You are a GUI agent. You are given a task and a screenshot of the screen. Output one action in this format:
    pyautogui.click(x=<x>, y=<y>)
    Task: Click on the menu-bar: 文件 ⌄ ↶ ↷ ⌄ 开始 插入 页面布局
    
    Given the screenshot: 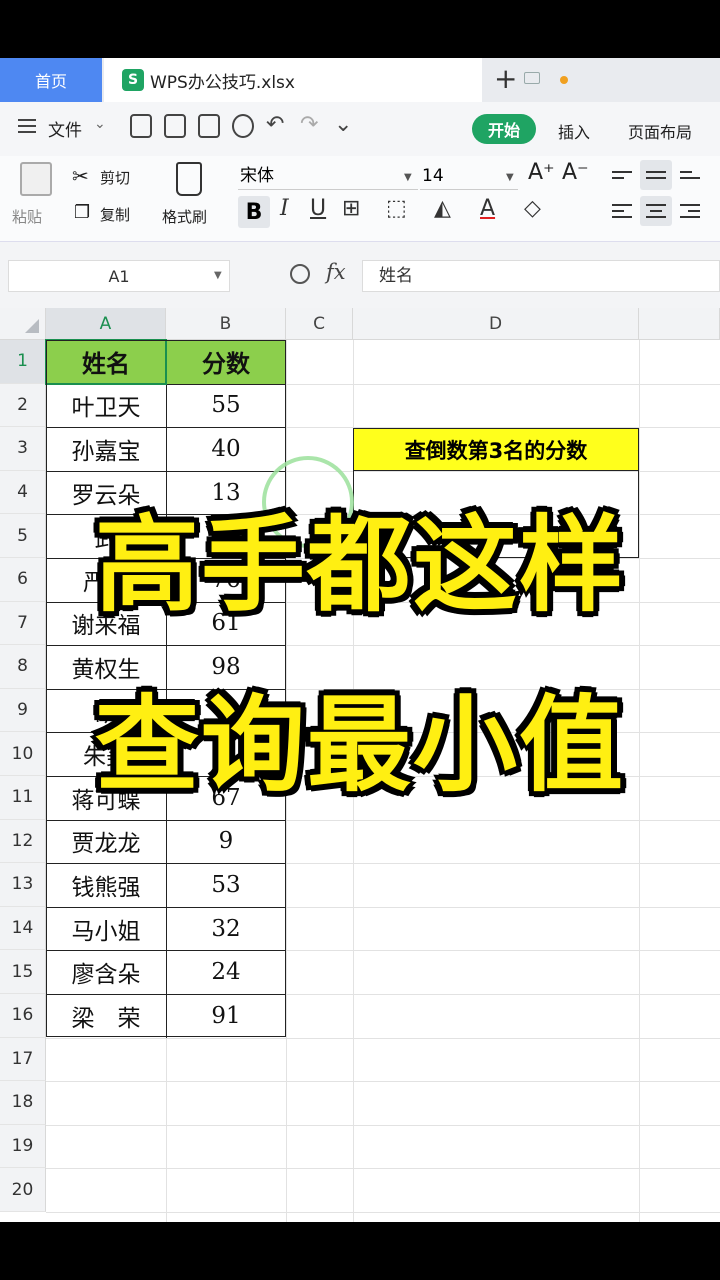 What is the action you would take?
    pyautogui.click(x=360, y=129)
    